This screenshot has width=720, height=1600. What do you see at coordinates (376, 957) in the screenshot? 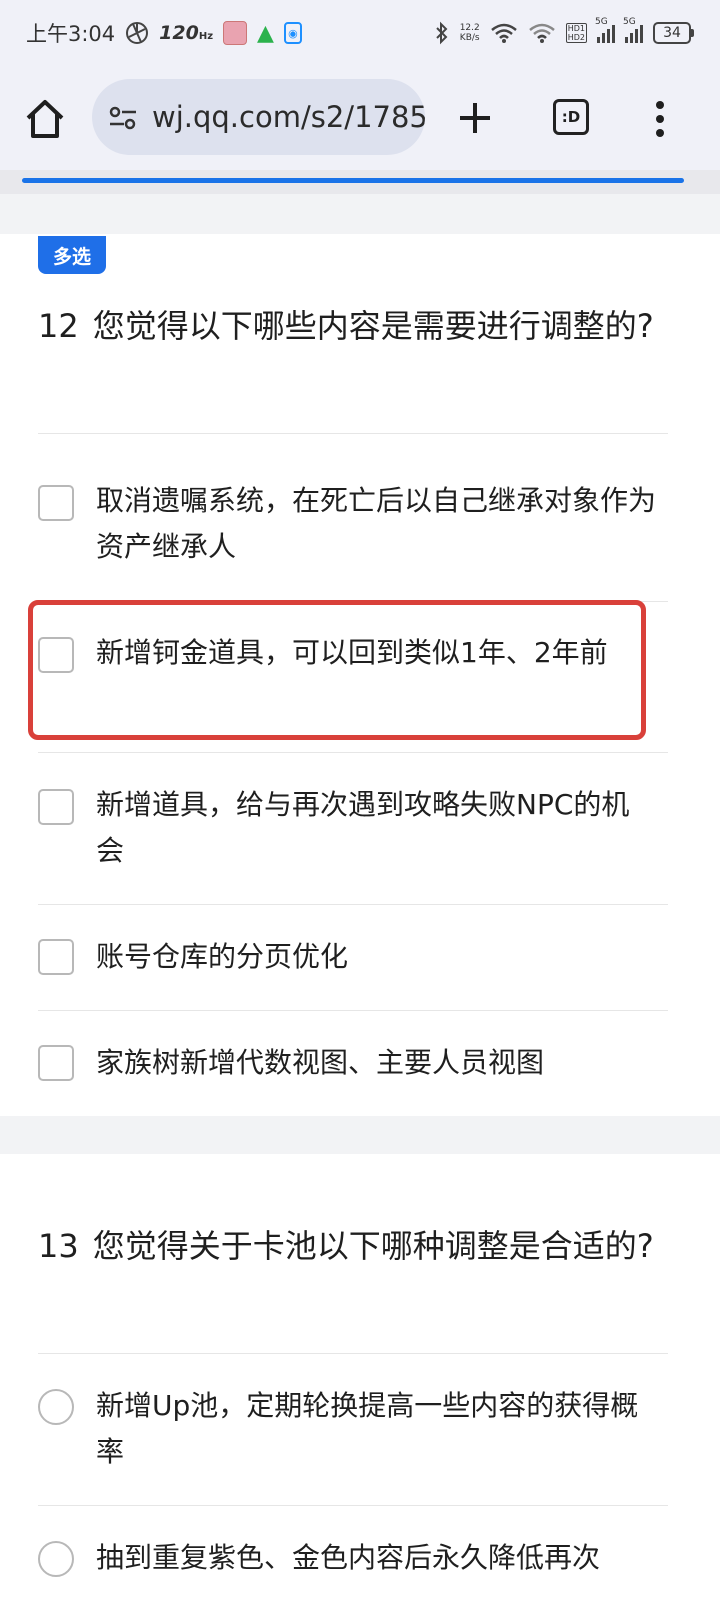
I see `q12-option-4-label: 账号仓库的分页优化` at bounding box center [376, 957].